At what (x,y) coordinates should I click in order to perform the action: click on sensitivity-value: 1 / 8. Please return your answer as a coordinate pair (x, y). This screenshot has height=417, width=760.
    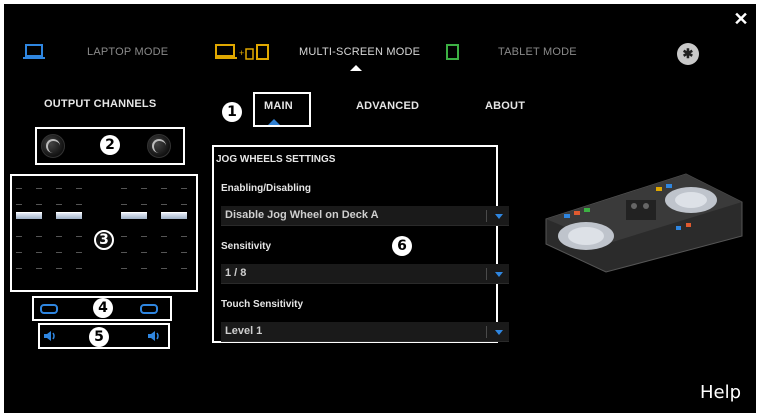
    Looking at the image, I should click on (236, 273).